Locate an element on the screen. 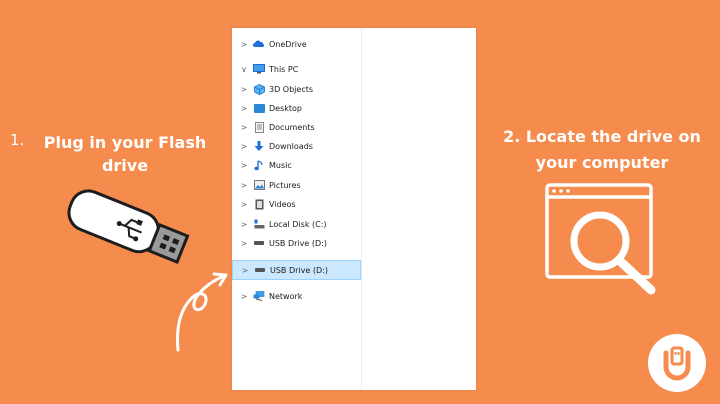  nav-item-videos: > Videos is located at coordinates (296, 204).